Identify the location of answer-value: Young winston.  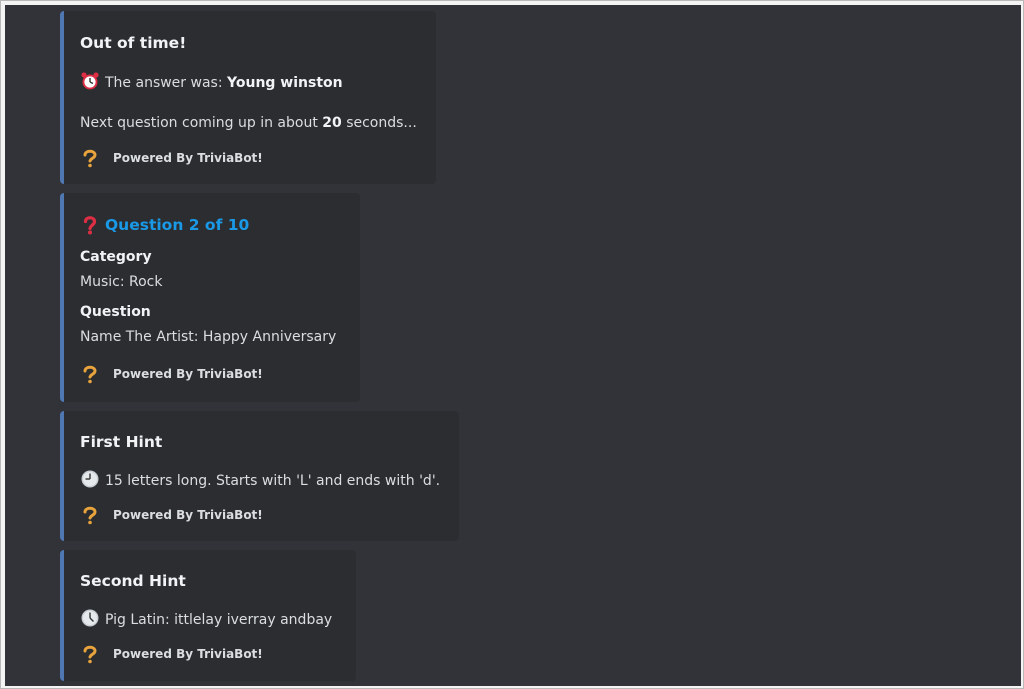
(285, 83).